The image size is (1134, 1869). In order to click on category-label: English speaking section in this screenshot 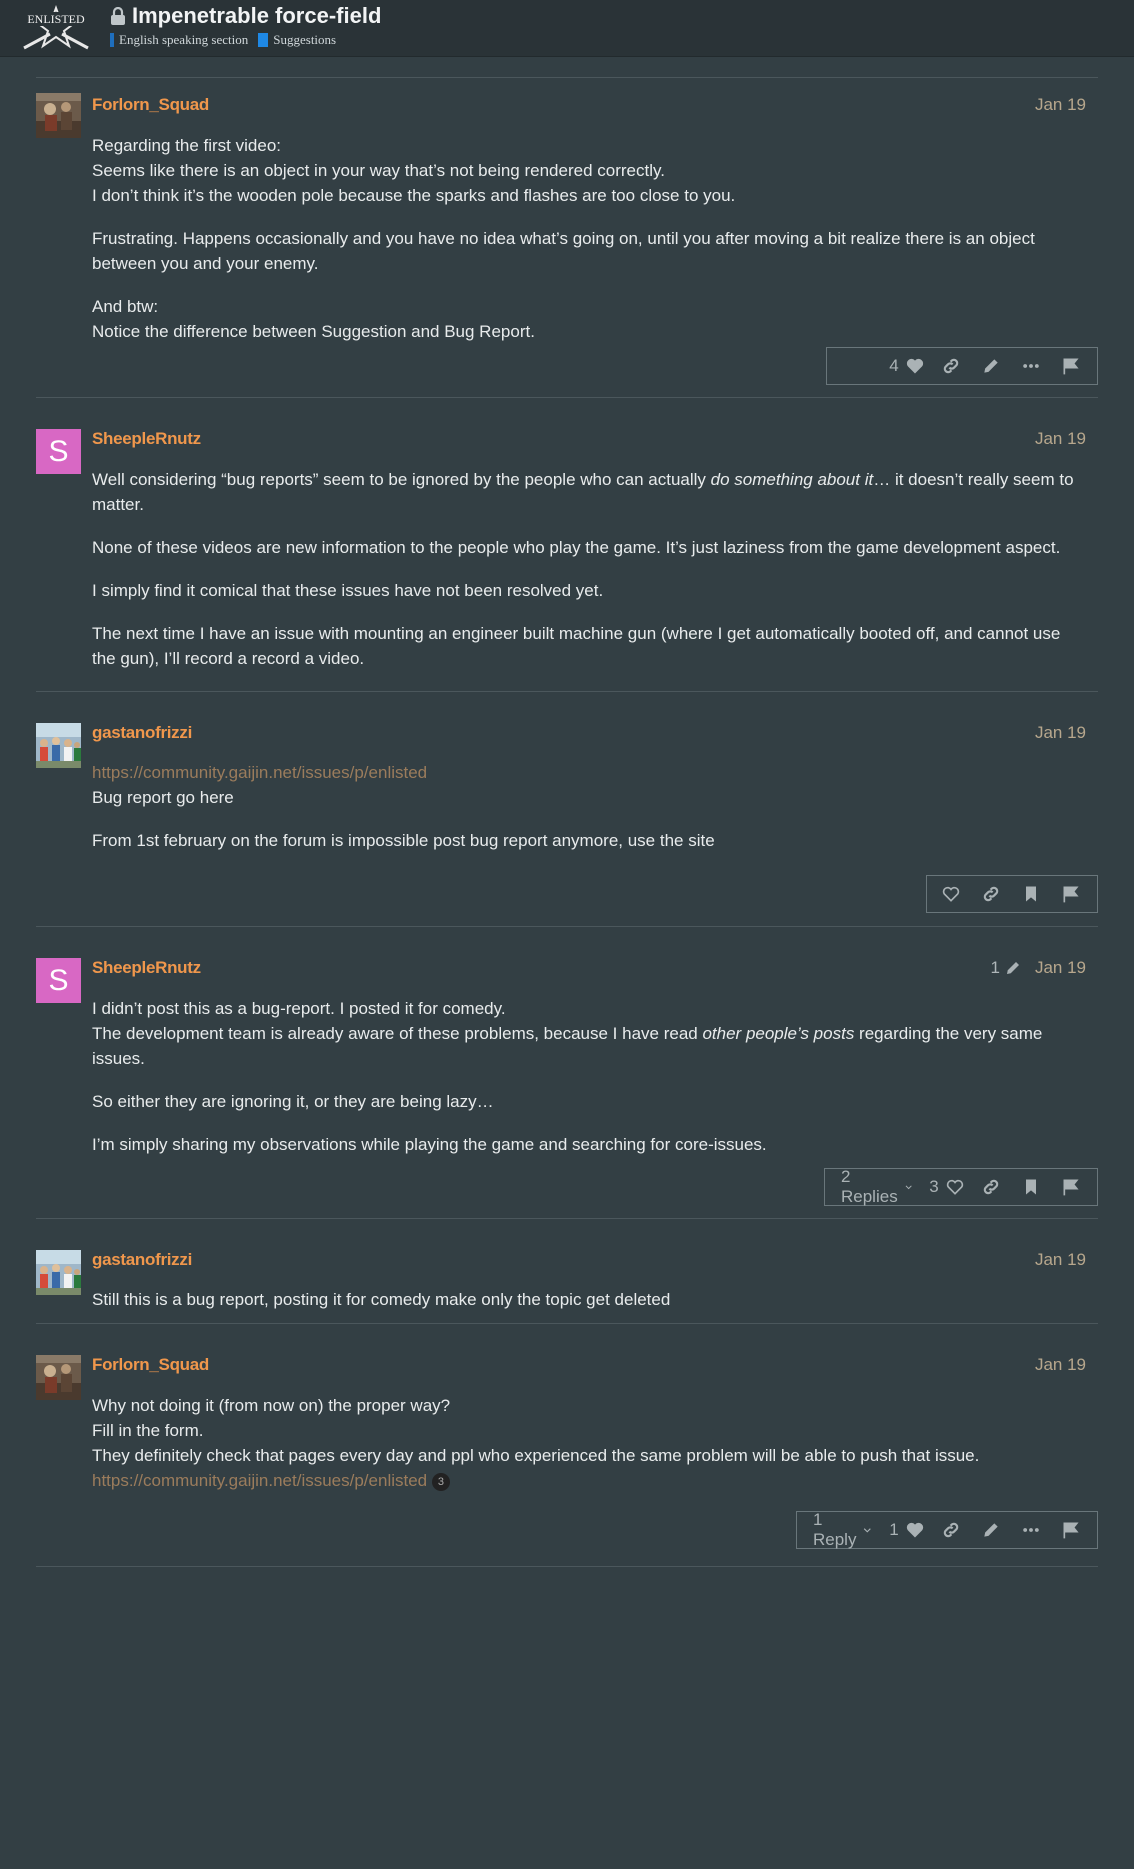, I will do `click(184, 39)`.